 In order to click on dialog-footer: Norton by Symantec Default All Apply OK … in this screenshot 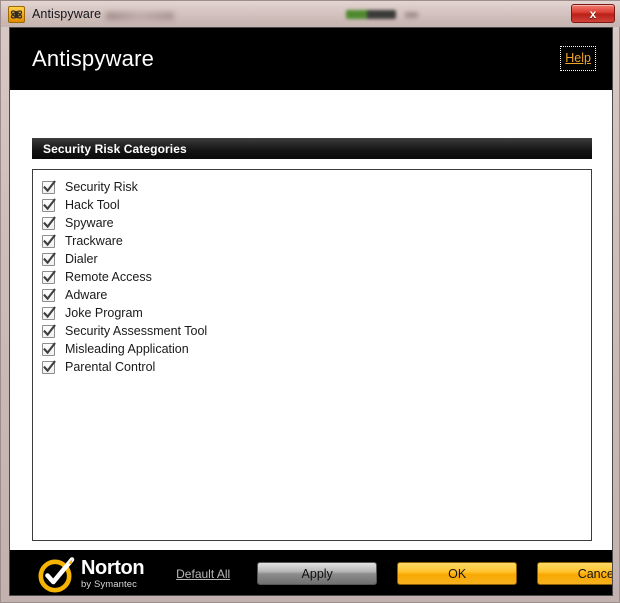, I will do `click(311, 572)`.